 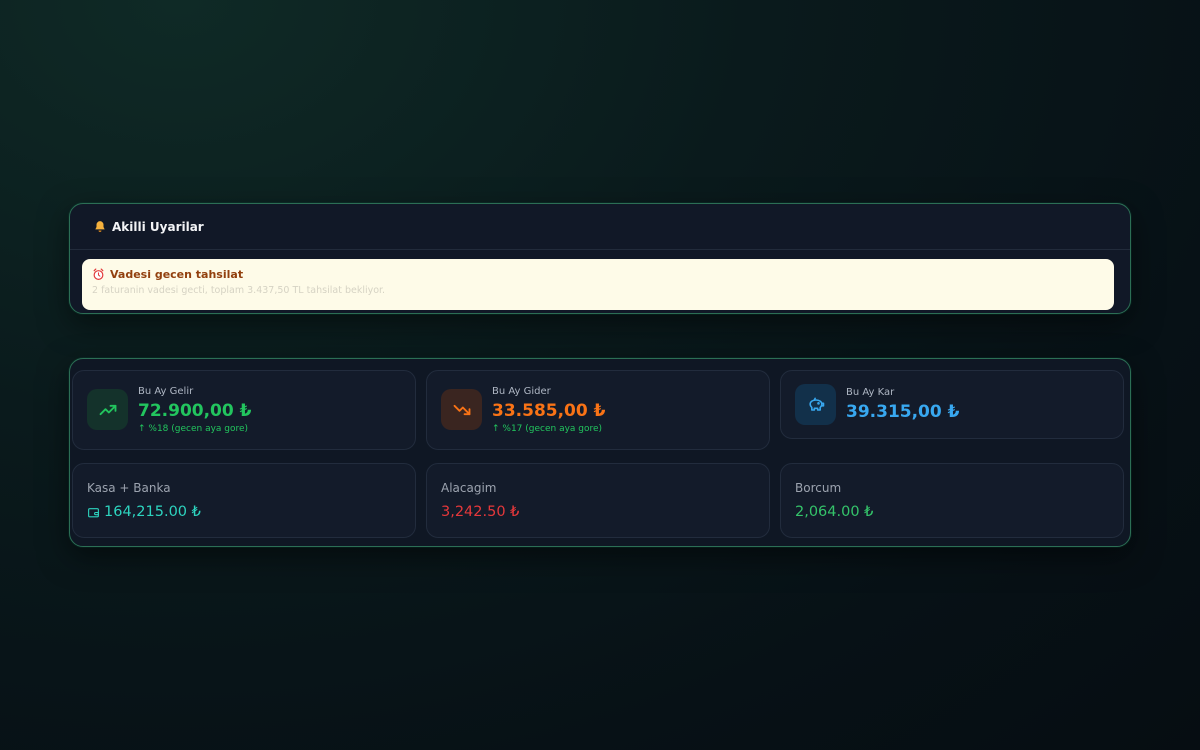 I want to click on balance-value: 3,242.50 ₺, so click(x=480, y=512).